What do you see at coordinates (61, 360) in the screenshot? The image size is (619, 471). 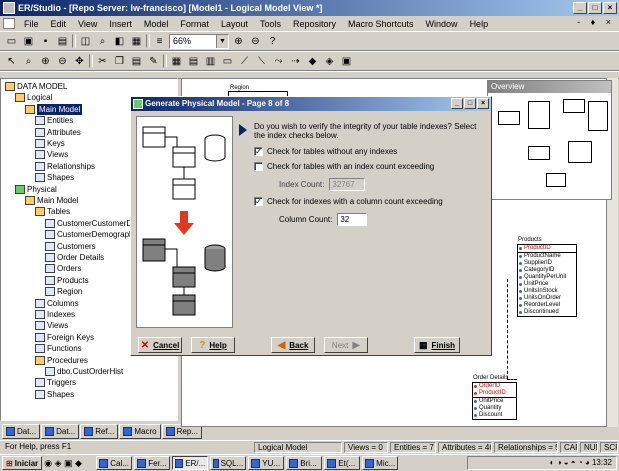 I see `tree-item: Procedures` at bounding box center [61, 360].